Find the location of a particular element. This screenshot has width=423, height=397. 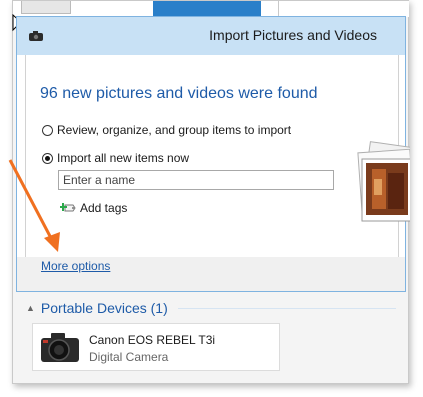

import-all-option: Import all new items now is located at coordinates (115, 158).